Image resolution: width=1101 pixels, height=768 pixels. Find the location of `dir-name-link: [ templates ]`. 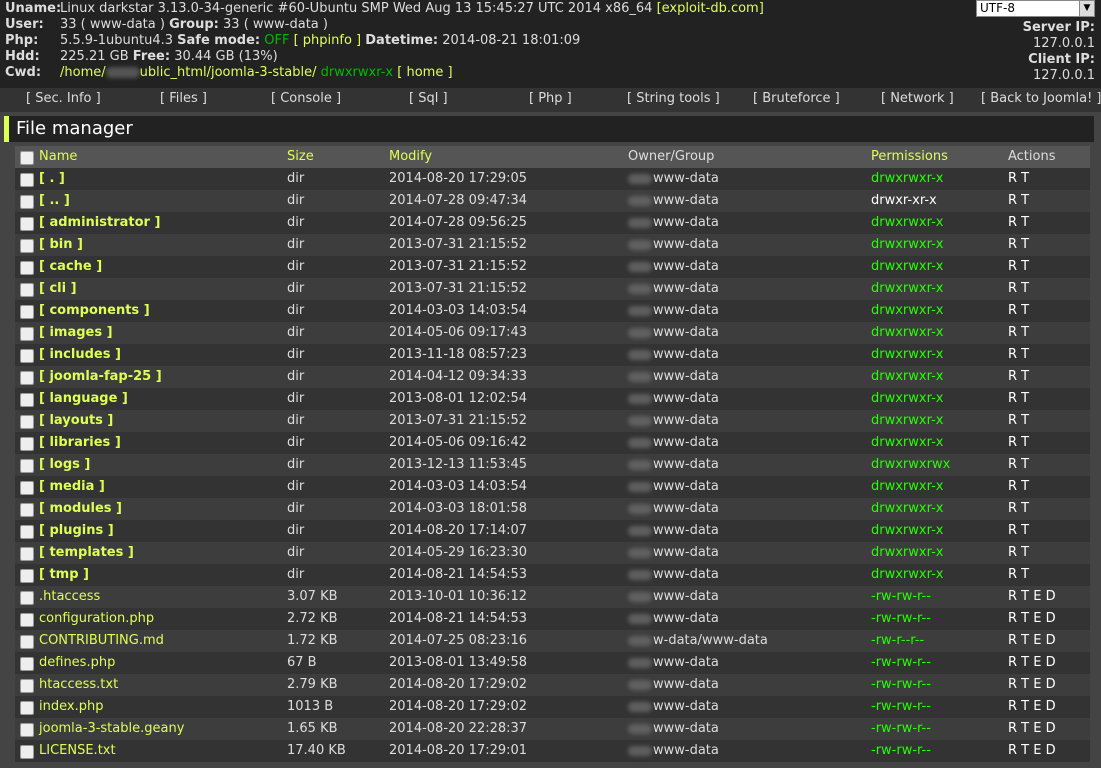

dir-name-link: [ templates ] is located at coordinates (86, 553).